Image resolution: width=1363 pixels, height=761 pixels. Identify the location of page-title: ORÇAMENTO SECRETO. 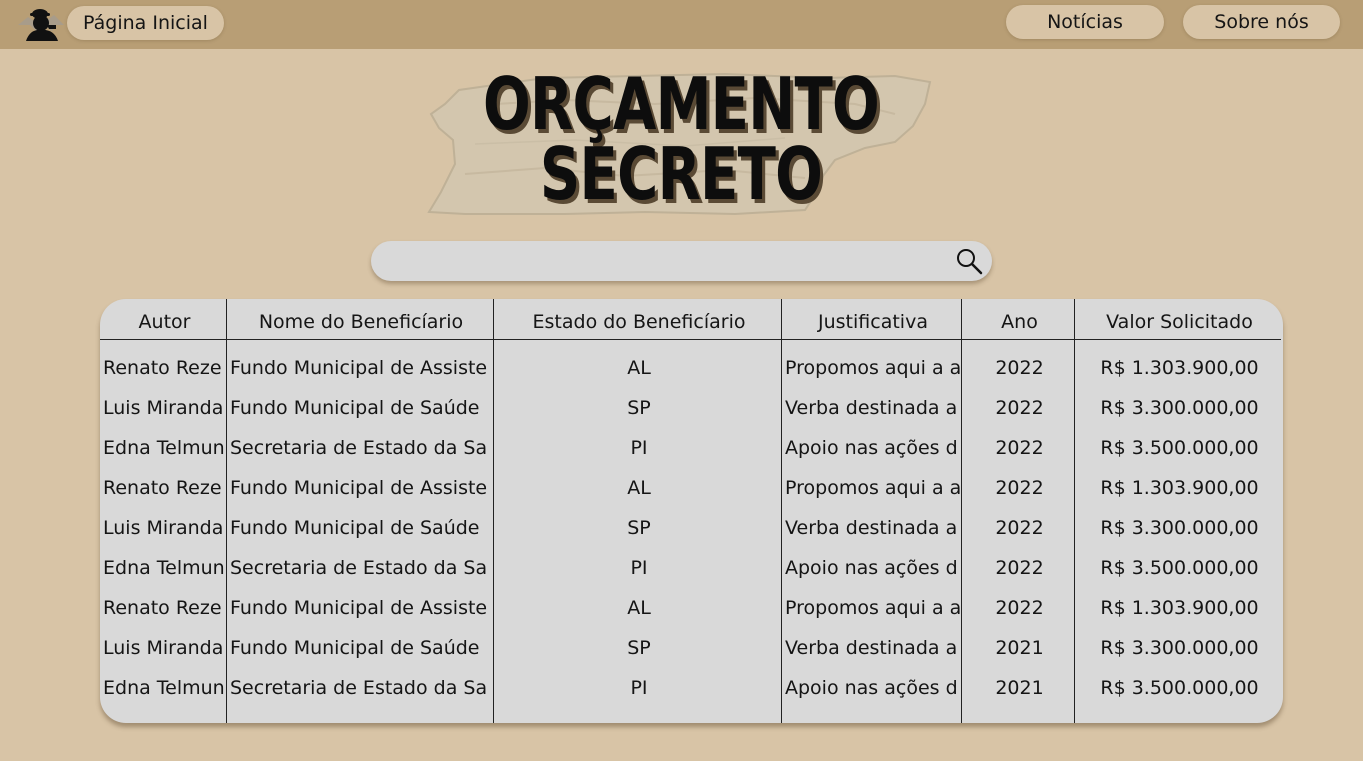
(681, 144).